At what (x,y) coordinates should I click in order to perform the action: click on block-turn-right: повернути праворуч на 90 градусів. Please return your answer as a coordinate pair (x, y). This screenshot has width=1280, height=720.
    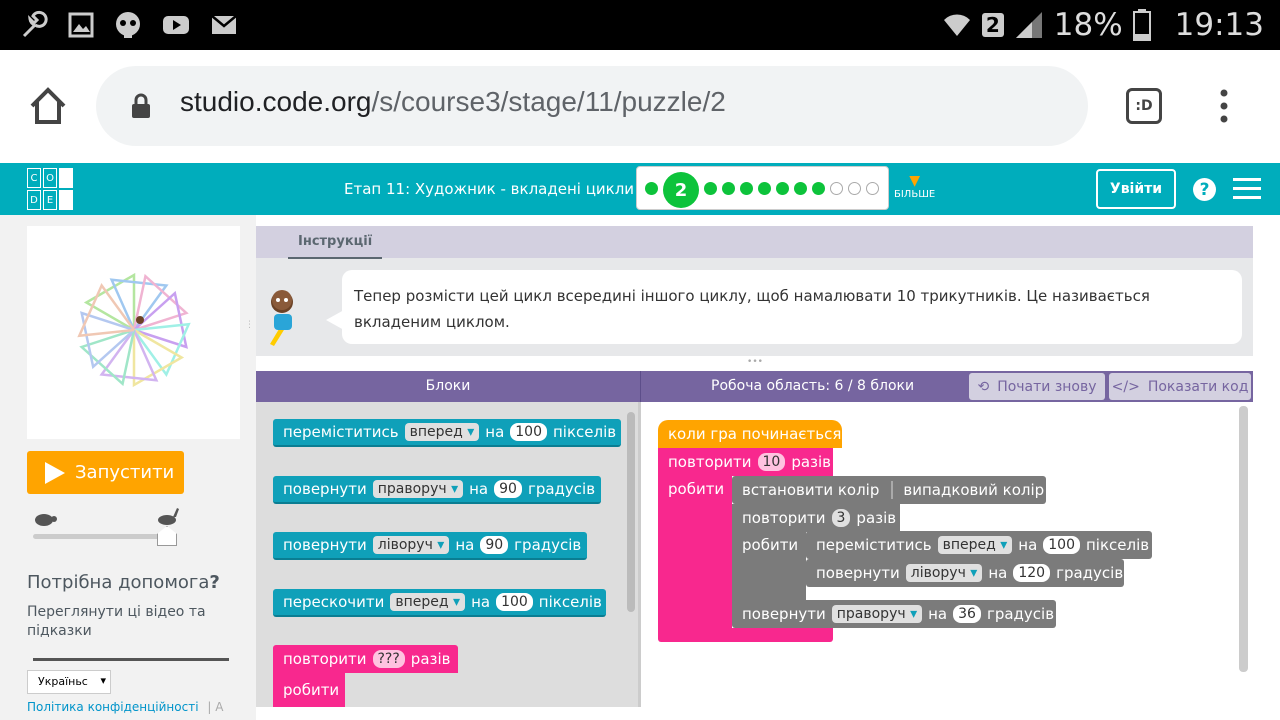
    Looking at the image, I should click on (437, 490).